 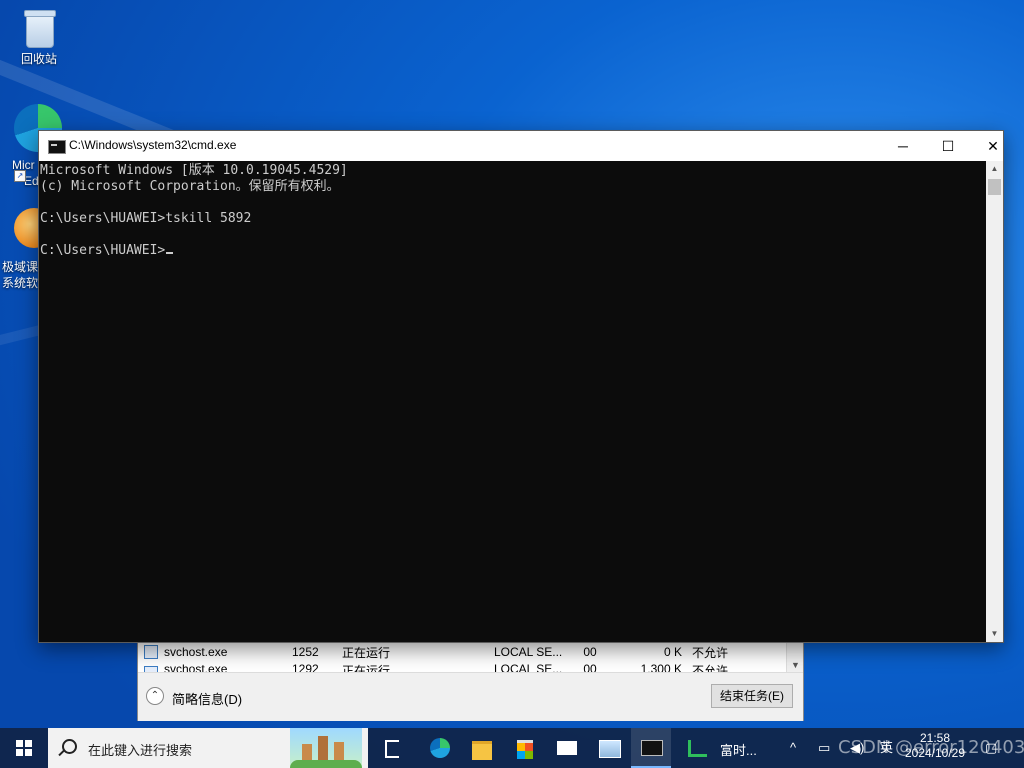 I want to click on mail-icon, so click(x=567, y=748).